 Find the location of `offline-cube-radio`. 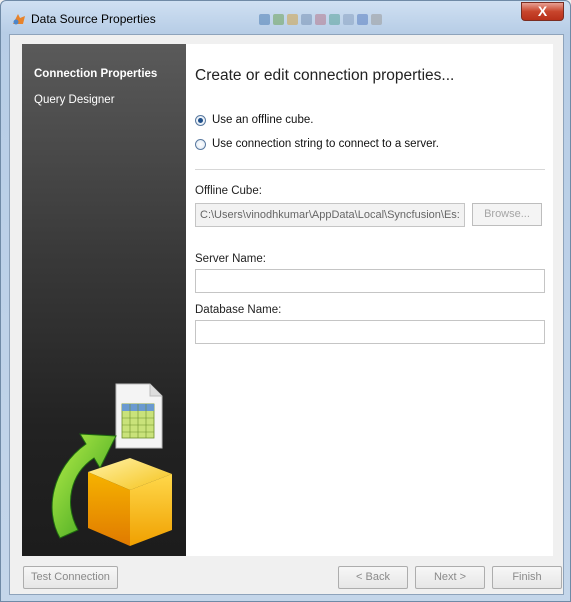

offline-cube-radio is located at coordinates (200, 120).